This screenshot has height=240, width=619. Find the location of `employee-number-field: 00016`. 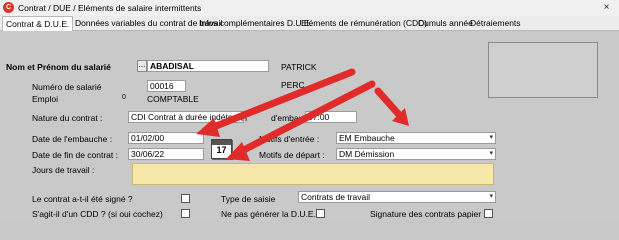

employee-number-field: 00016 is located at coordinates (166, 86).